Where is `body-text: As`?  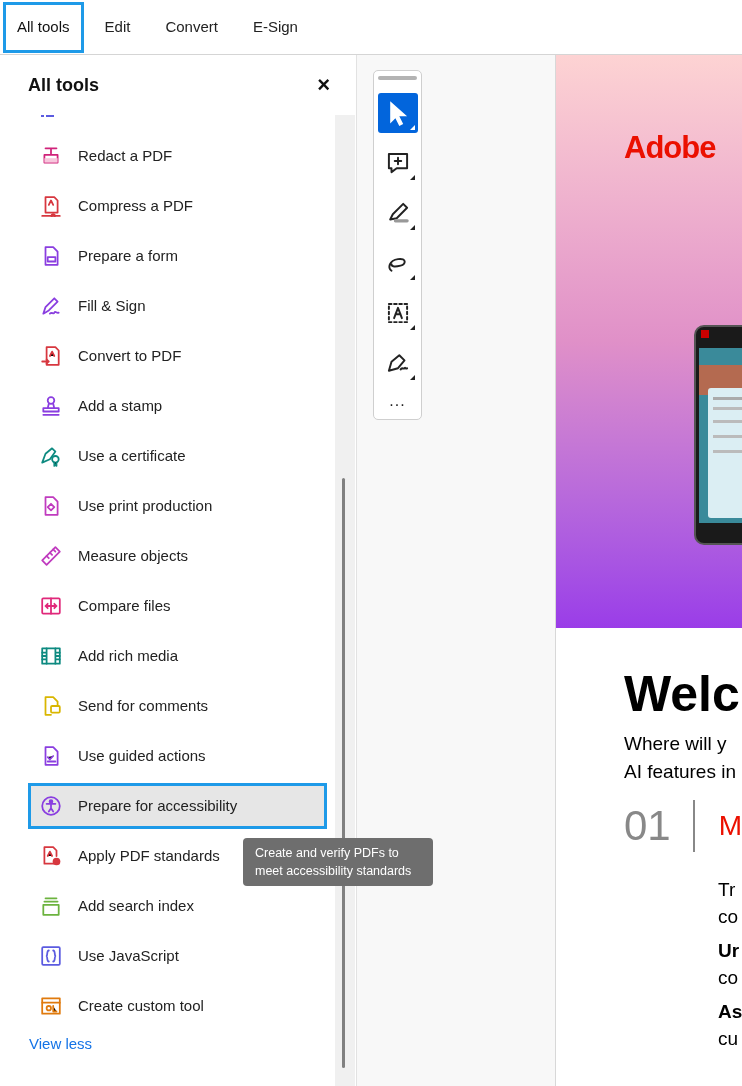
body-text: As is located at coordinates (730, 1012).